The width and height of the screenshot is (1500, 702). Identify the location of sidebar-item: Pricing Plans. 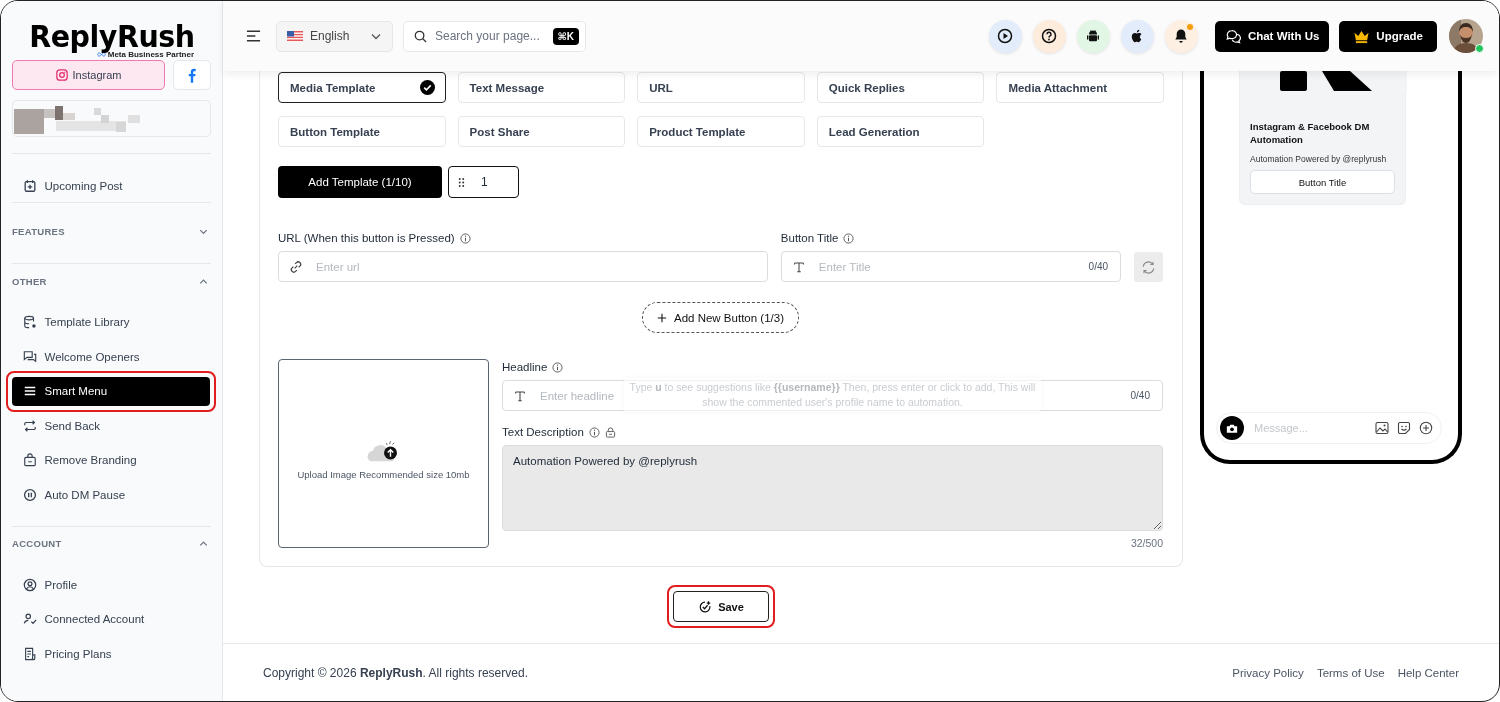
(110, 653).